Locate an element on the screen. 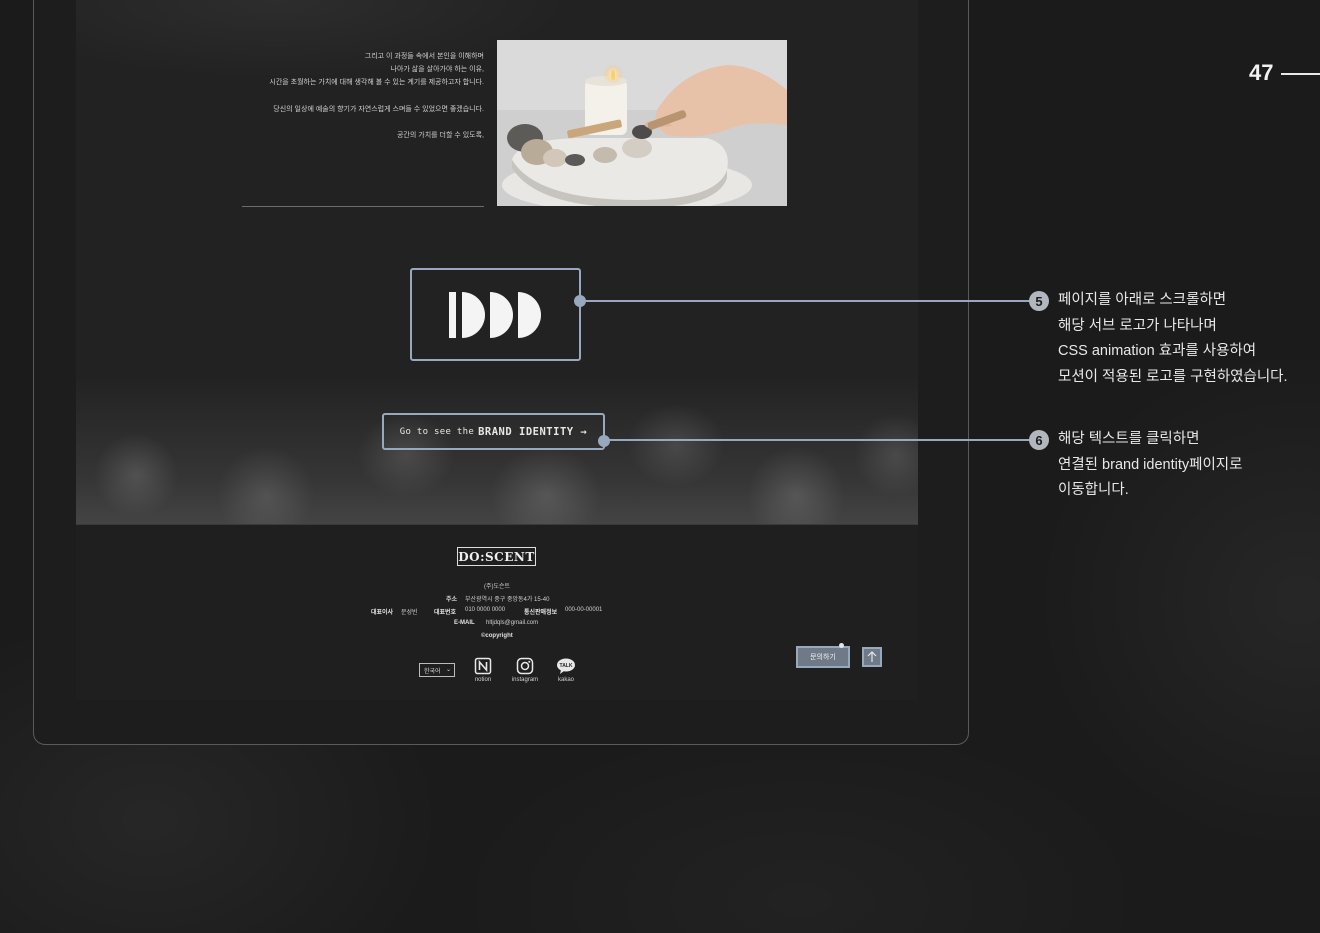  story-line: 나아가 삶을 살아가야 하는 이유, is located at coordinates (437, 69).